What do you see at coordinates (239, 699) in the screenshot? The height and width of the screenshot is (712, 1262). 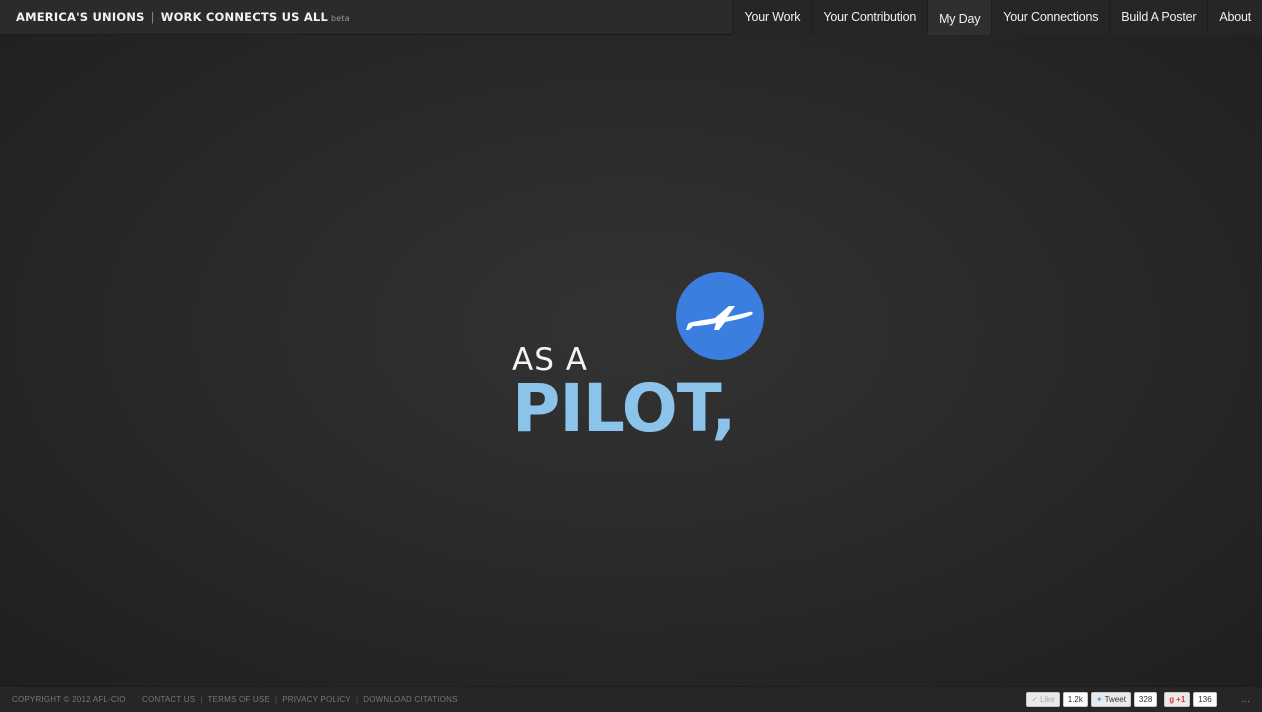 I see `footer-link-terms: TERMS OF USE` at bounding box center [239, 699].